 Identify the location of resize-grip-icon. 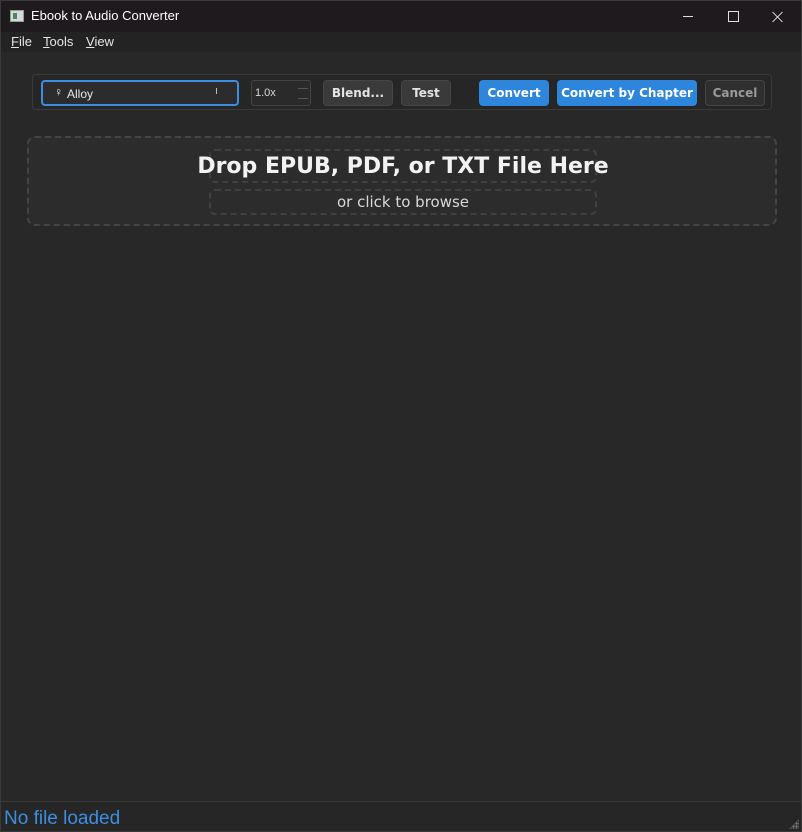
(794, 824).